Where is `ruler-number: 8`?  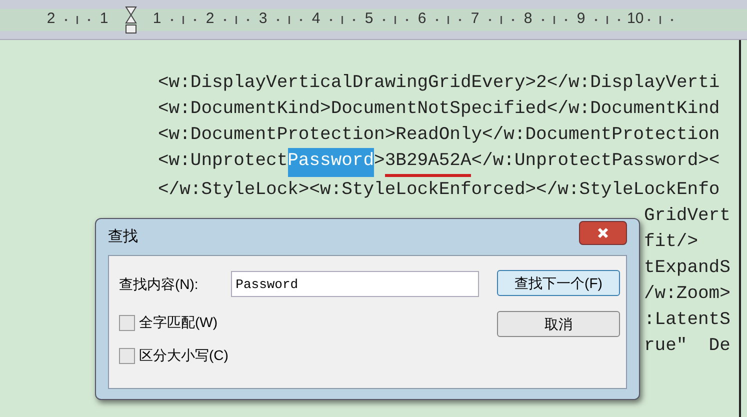
ruler-number: 8 is located at coordinates (528, 19).